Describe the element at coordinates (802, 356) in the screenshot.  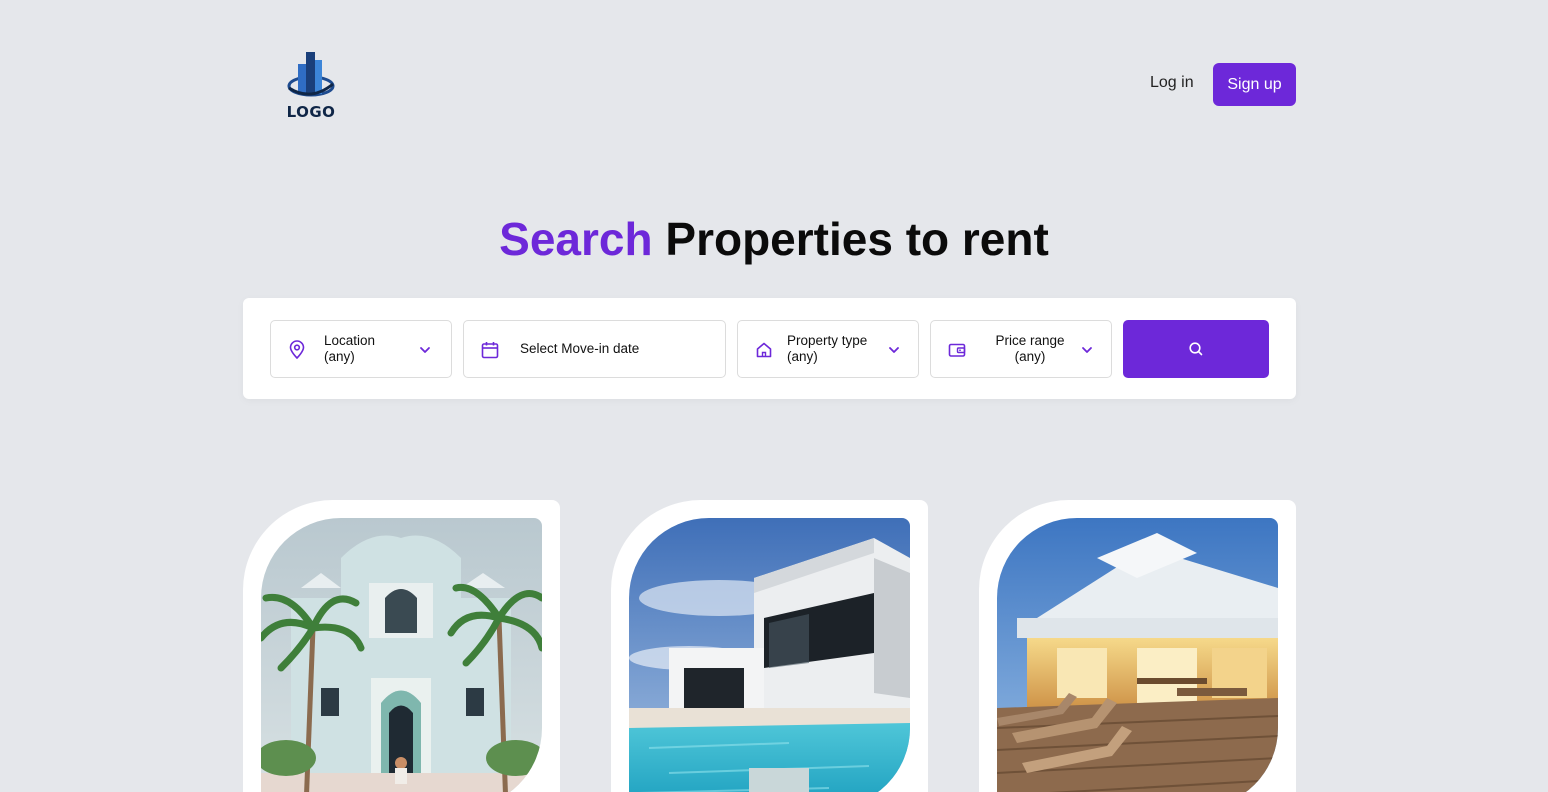
I see `property-type-label-line2: (any)` at that location.